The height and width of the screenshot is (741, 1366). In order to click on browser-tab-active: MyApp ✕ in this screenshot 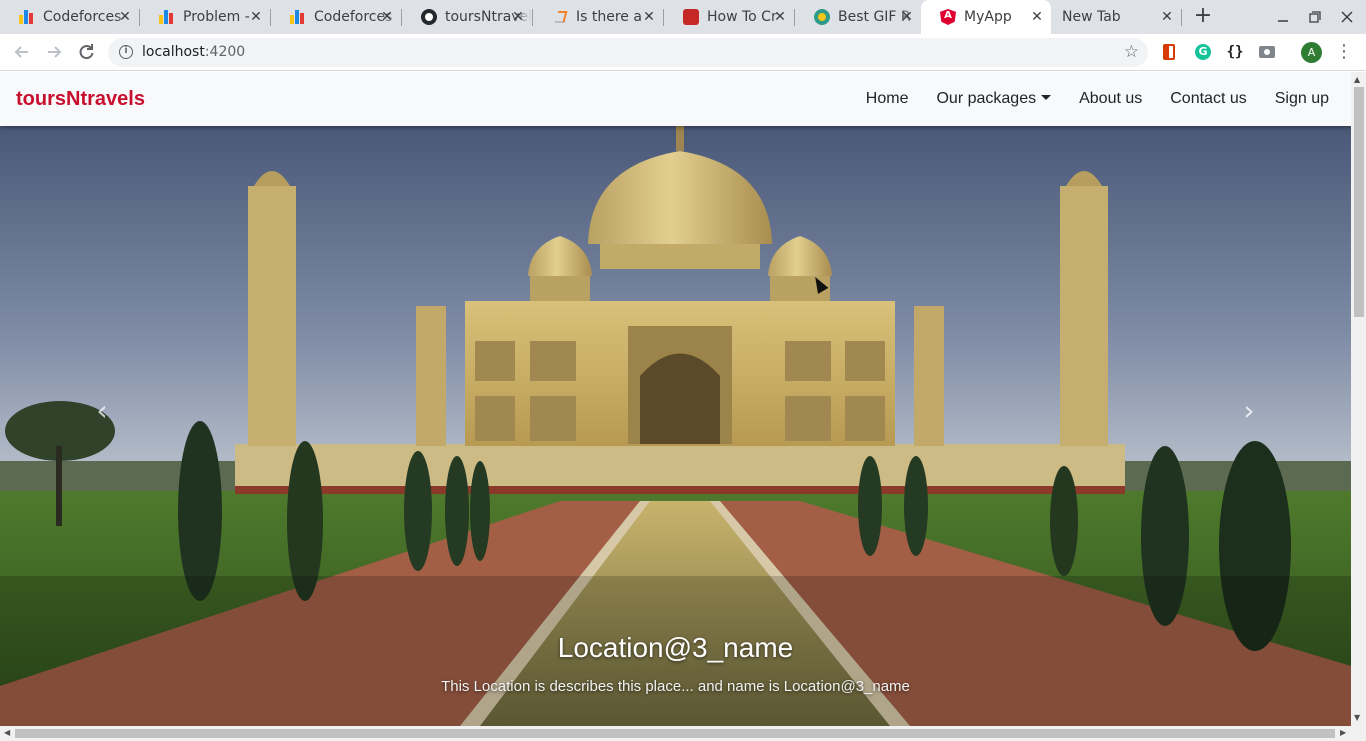, I will do `click(986, 17)`.